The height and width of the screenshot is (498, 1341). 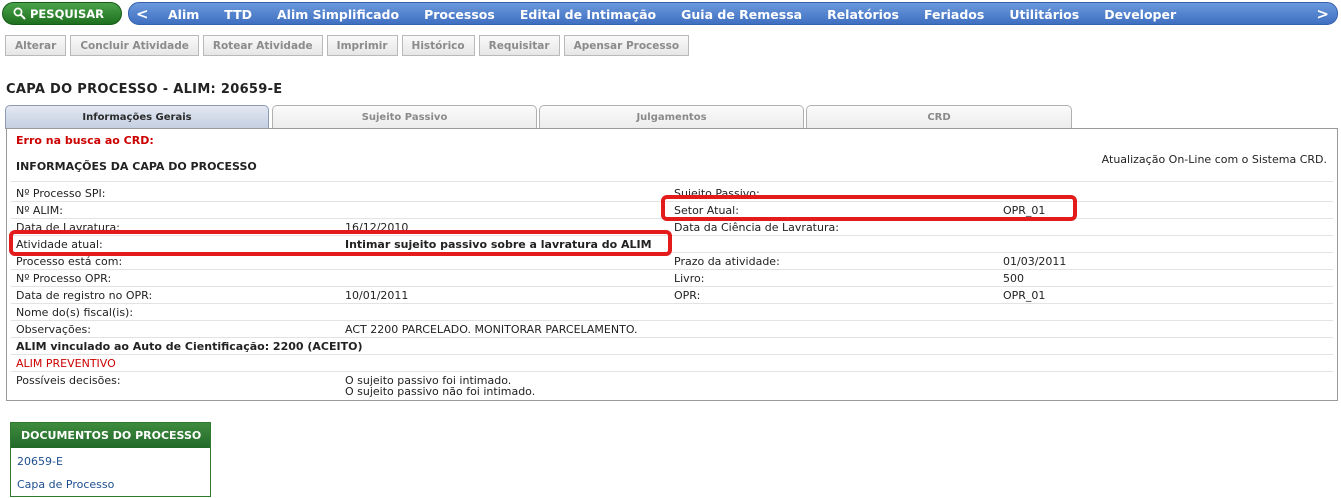 What do you see at coordinates (1140, 14) in the screenshot?
I see `menu-item-developer: Developer` at bounding box center [1140, 14].